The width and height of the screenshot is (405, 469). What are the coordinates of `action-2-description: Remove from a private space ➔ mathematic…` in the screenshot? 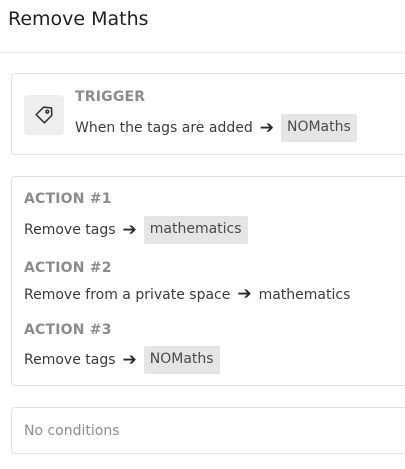 It's located at (187, 294).